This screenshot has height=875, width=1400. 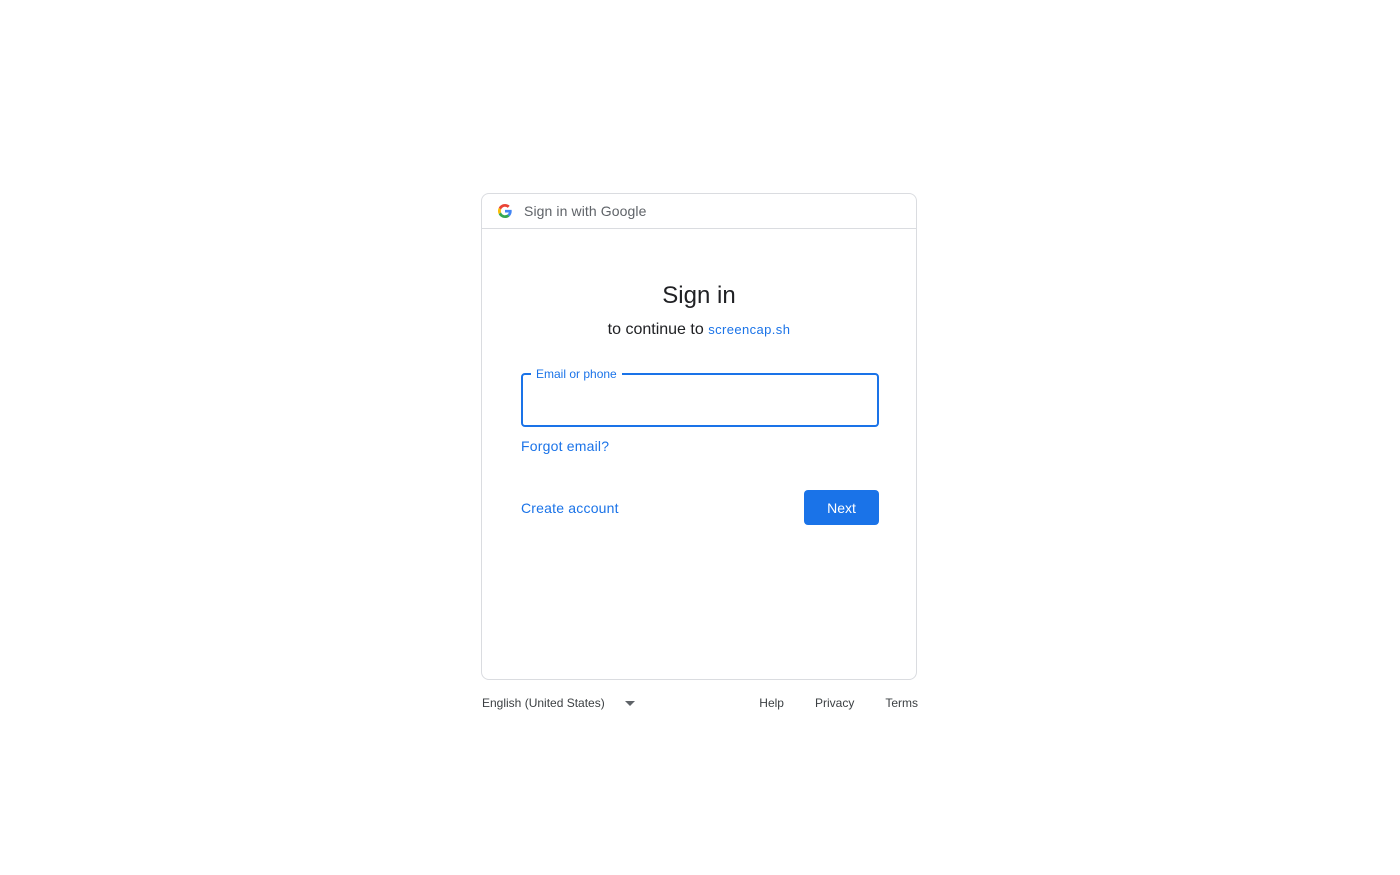 What do you see at coordinates (655, 329) in the screenshot?
I see `subtitle-prefix: to continue to` at bounding box center [655, 329].